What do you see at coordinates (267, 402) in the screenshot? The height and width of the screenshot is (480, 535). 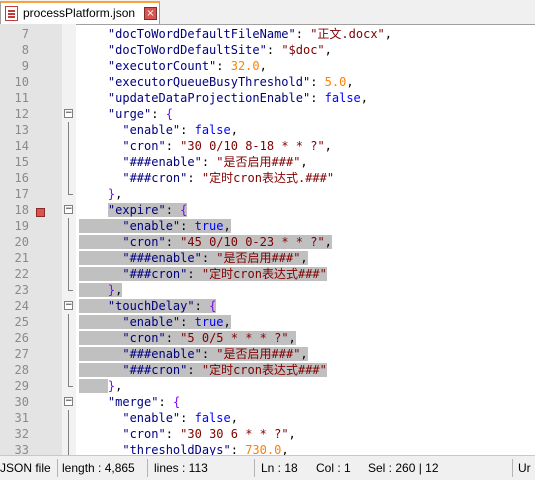 I see `code-line: 30 "merge": {` at bounding box center [267, 402].